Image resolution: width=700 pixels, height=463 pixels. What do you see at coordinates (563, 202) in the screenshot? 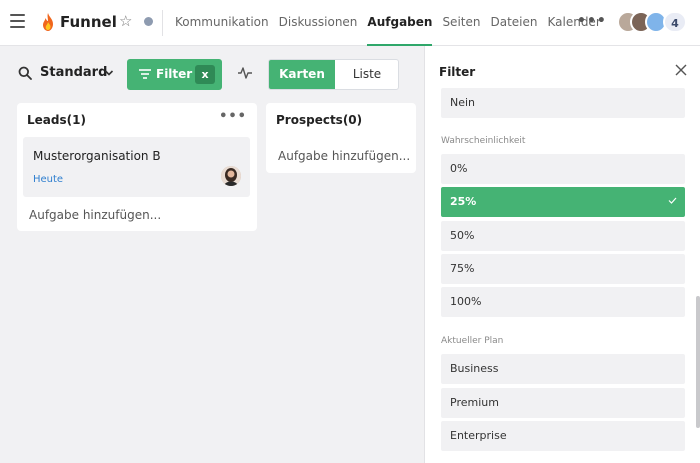
I see `filter-option-25: 25%` at bounding box center [563, 202].